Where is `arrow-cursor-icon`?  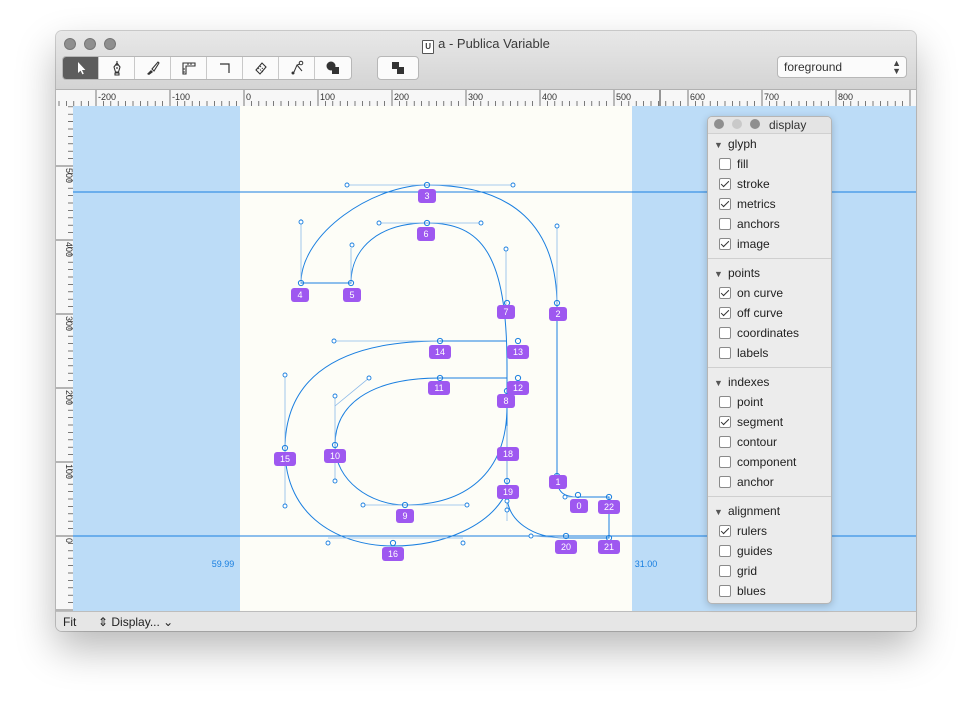 arrow-cursor-icon is located at coordinates (81, 68).